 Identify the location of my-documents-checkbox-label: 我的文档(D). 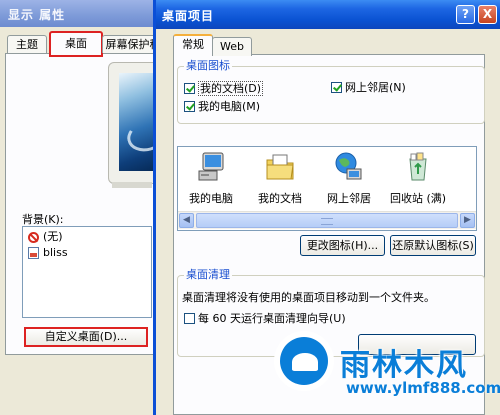
(231, 88).